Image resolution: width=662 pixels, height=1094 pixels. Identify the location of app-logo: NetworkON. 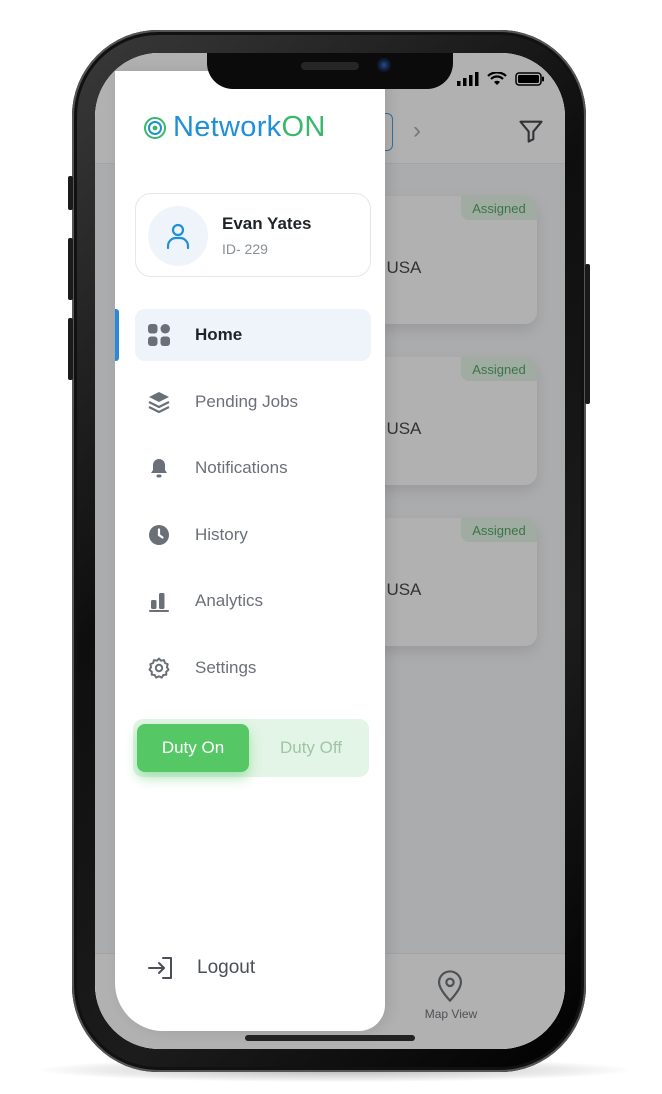
(234, 127).